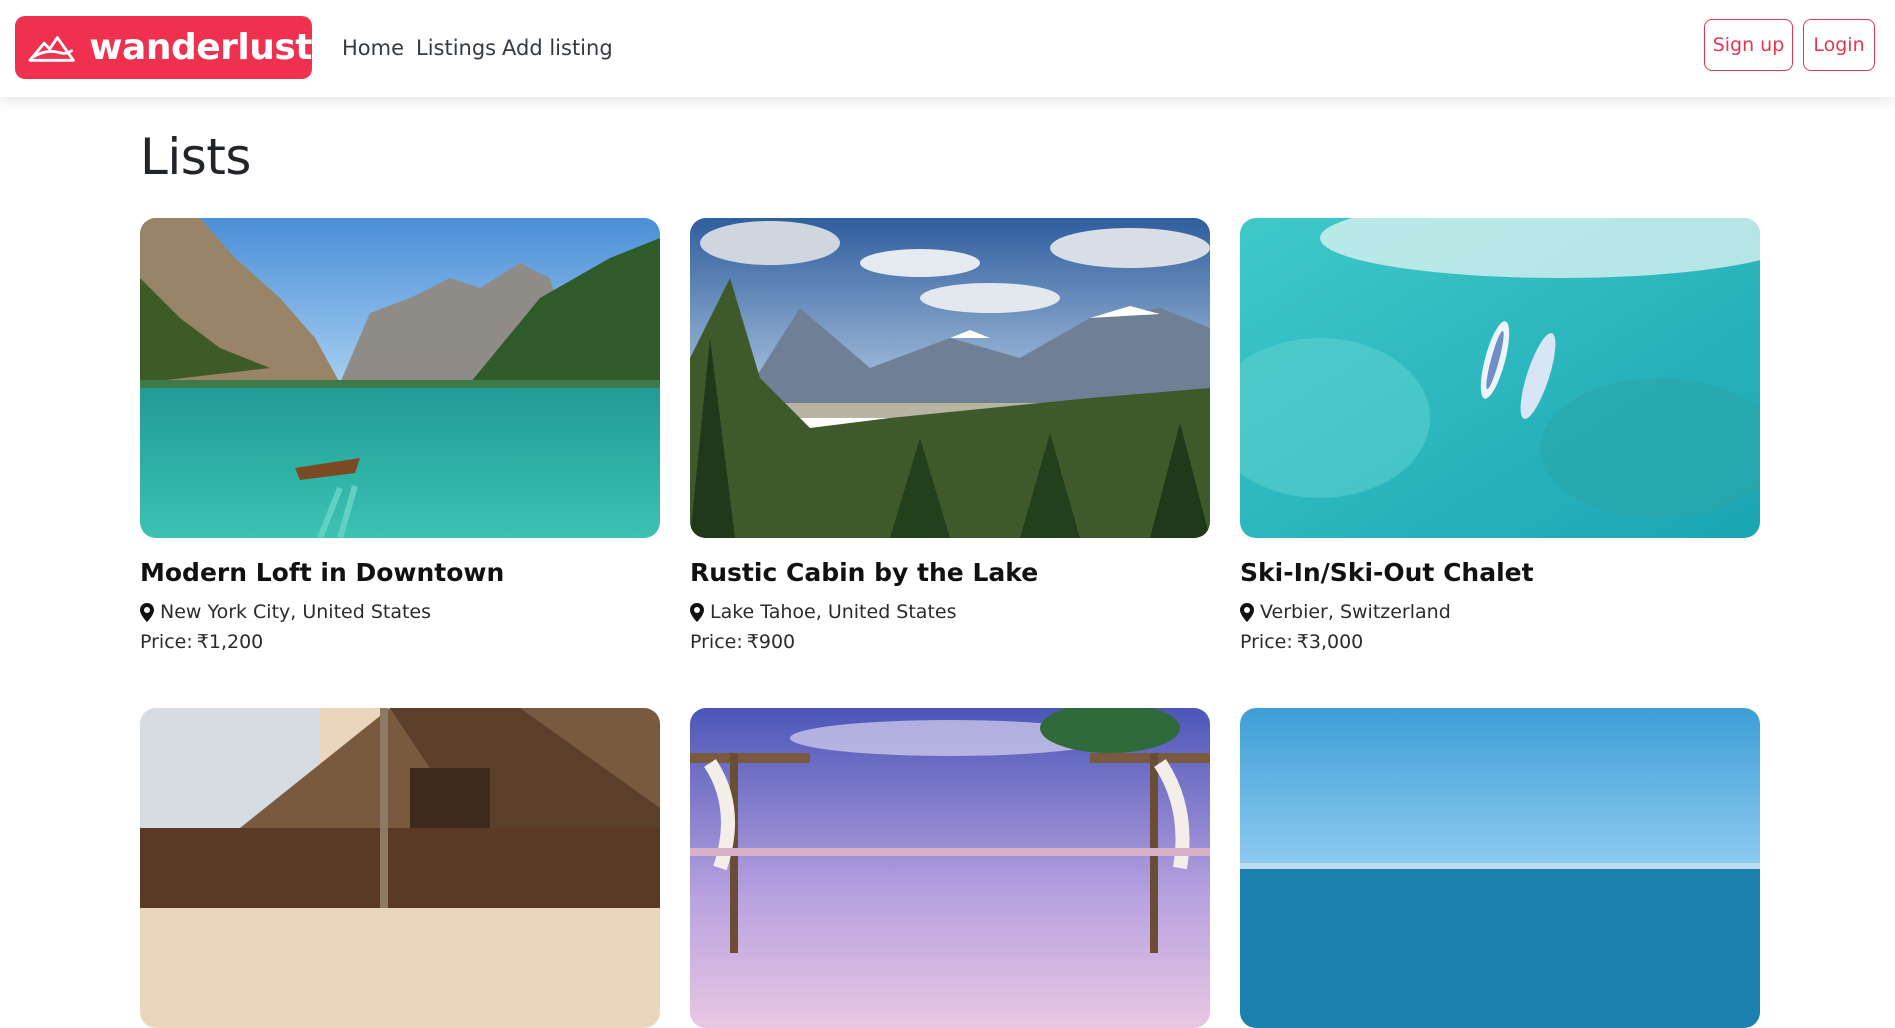 The image size is (1895, 1028). Describe the element at coordinates (833, 612) in the screenshot. I see `listing-location-text: Lake Tahoe, United States` at that location.